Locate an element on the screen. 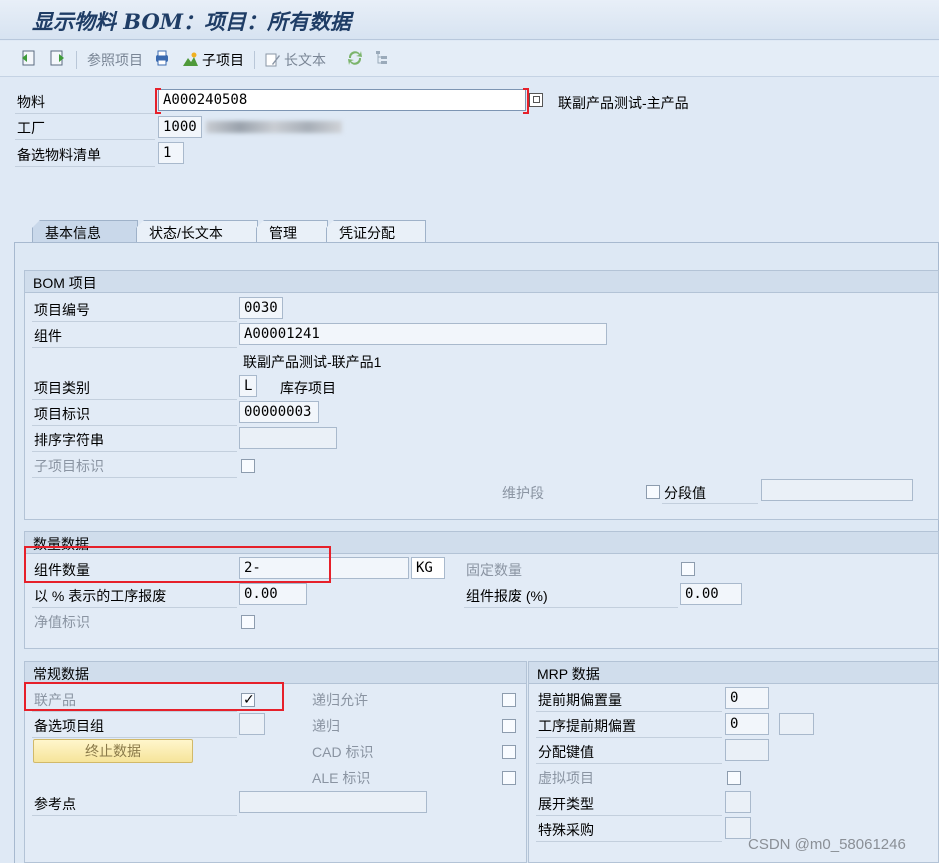 This screenshot has height=863, width=939. lead-time-offset-field: 0 is located at coordinates (747, 698).